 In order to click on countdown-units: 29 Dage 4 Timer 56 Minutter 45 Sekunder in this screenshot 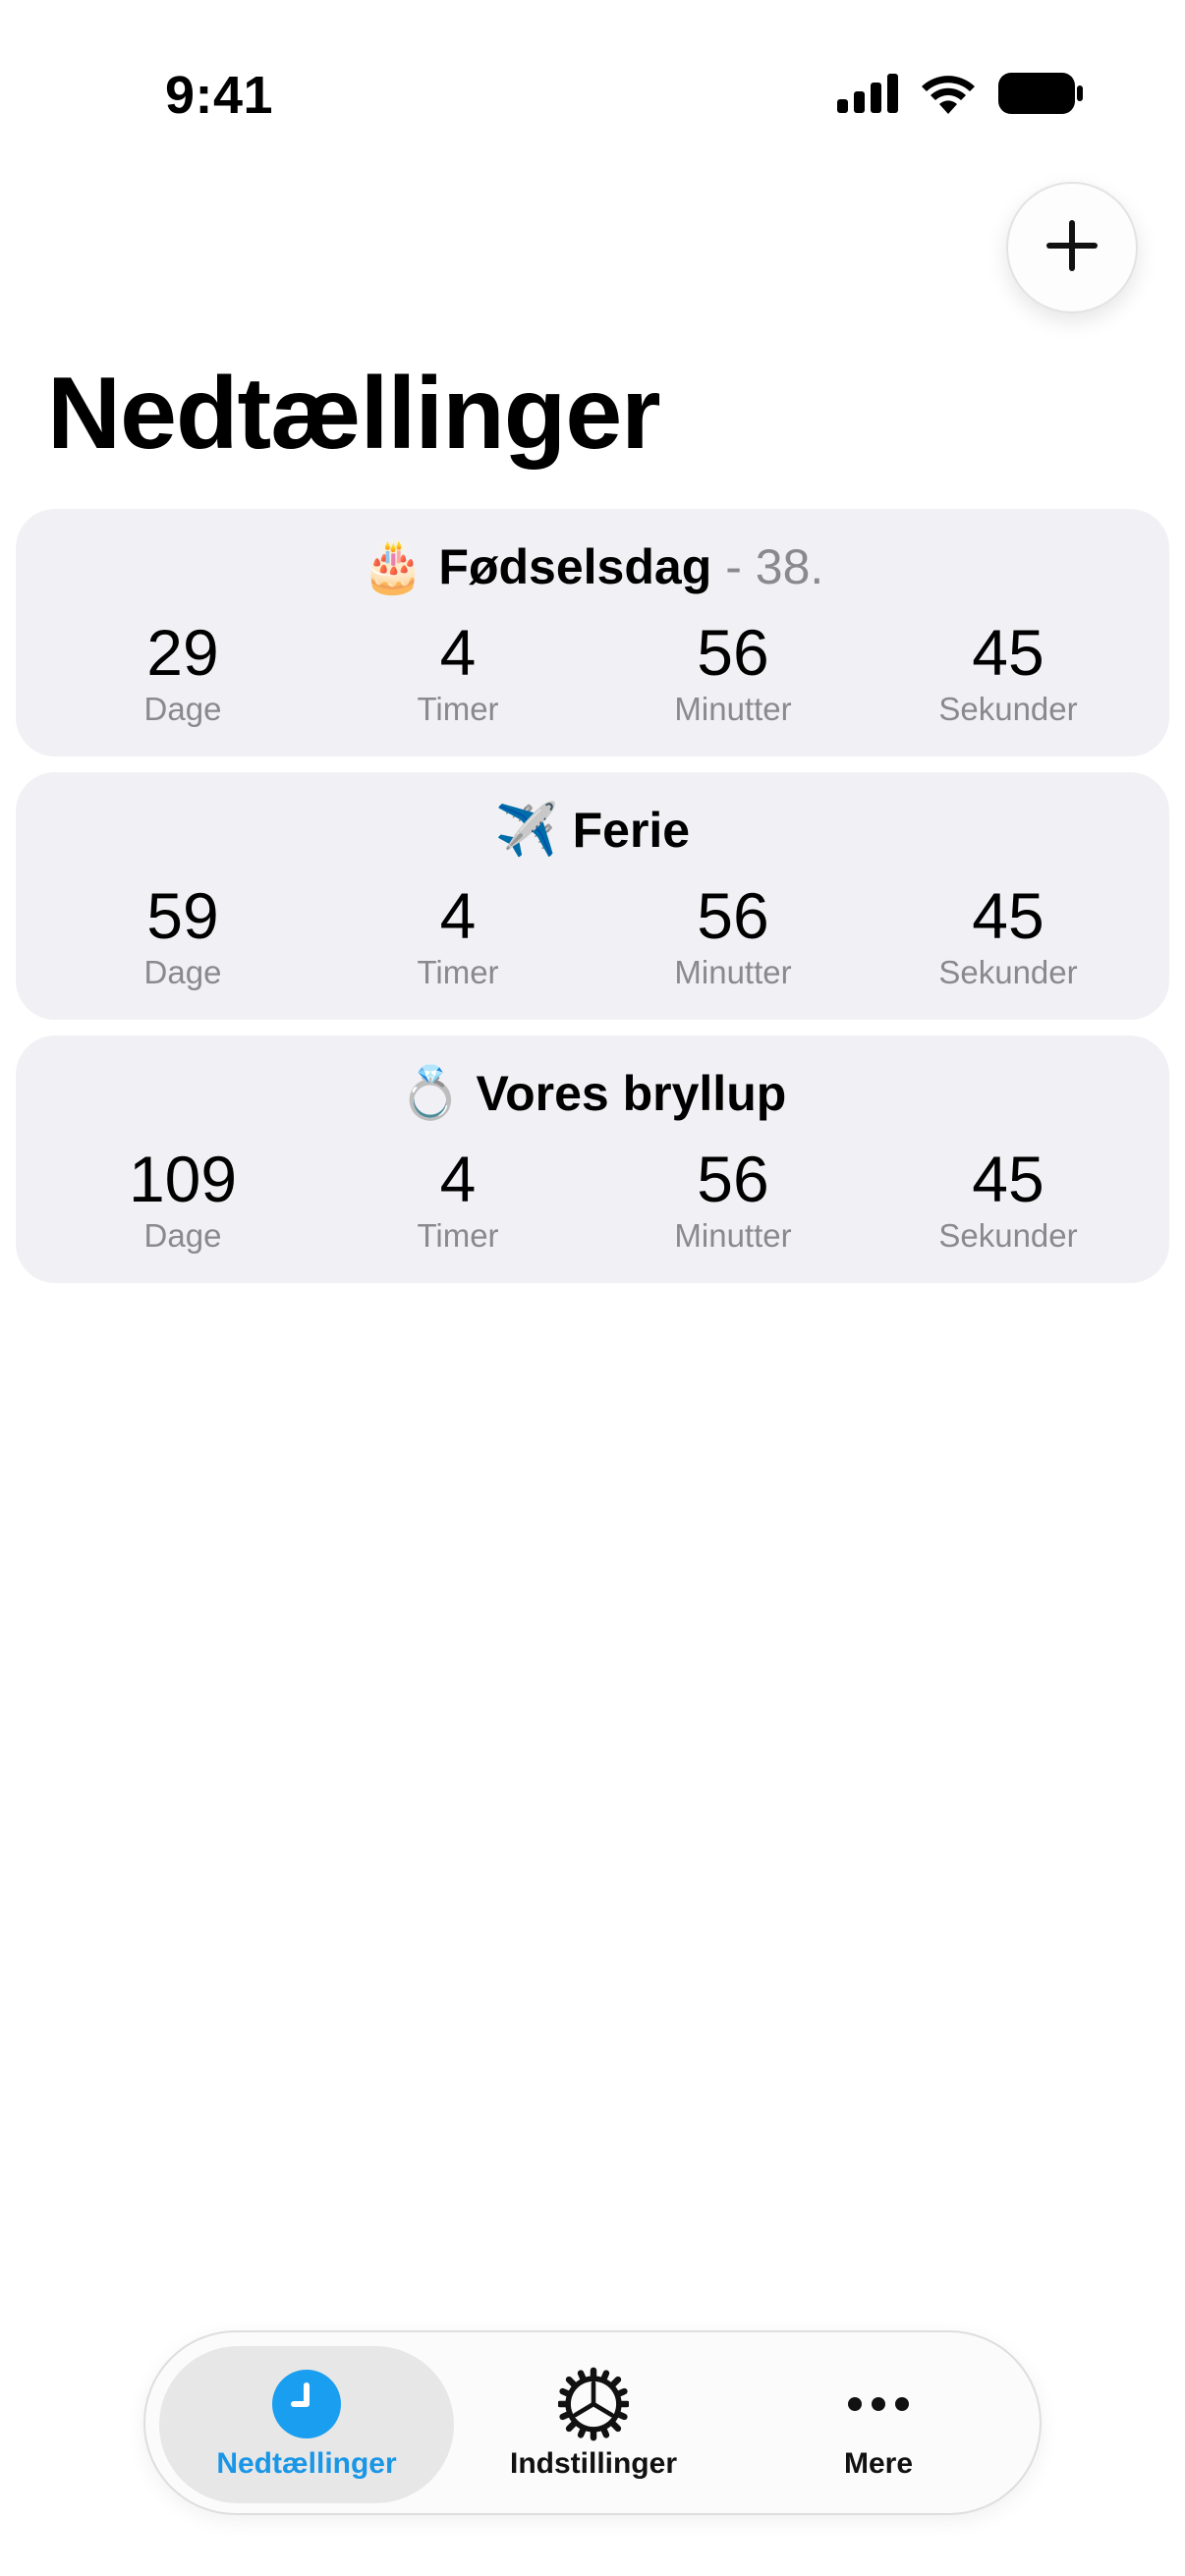, I will do `click(592, 672)`.